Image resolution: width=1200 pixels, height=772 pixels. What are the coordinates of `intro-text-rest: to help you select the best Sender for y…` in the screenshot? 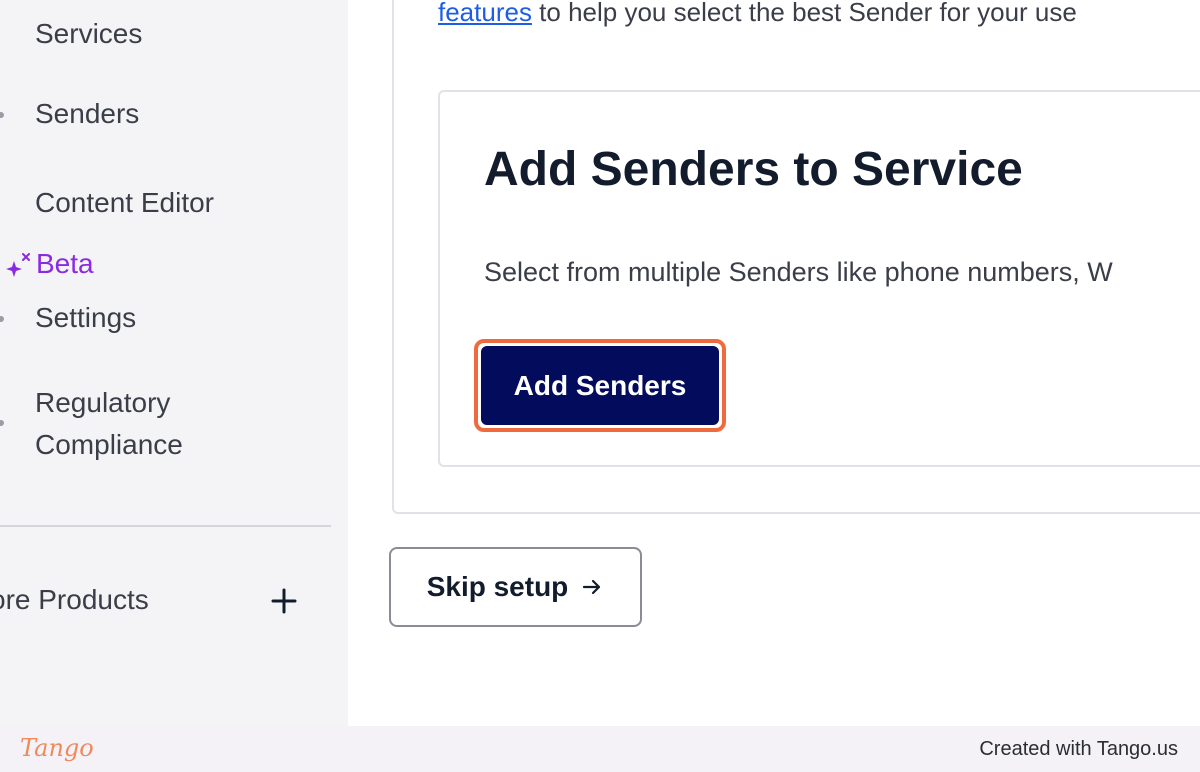 It's located at (804, 13).